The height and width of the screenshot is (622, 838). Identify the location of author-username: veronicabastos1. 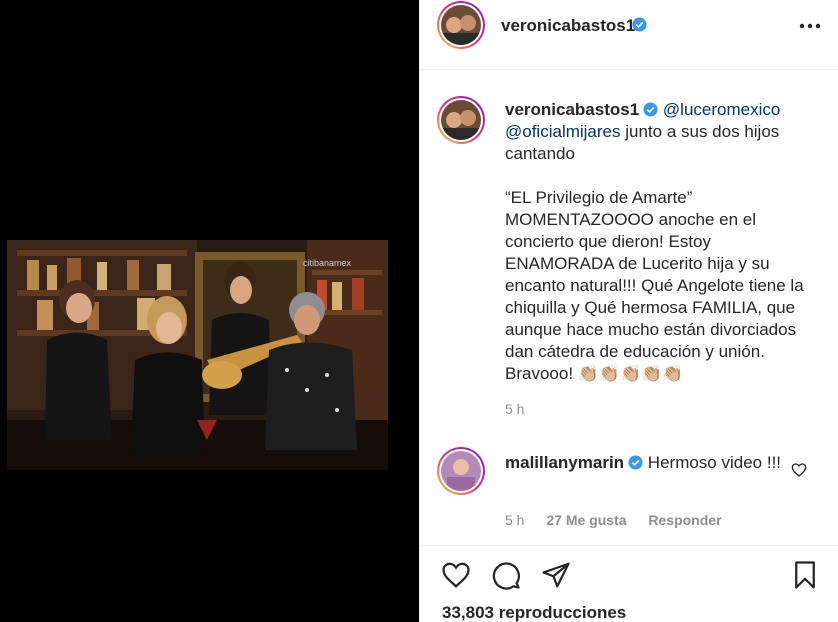
(568, 26).